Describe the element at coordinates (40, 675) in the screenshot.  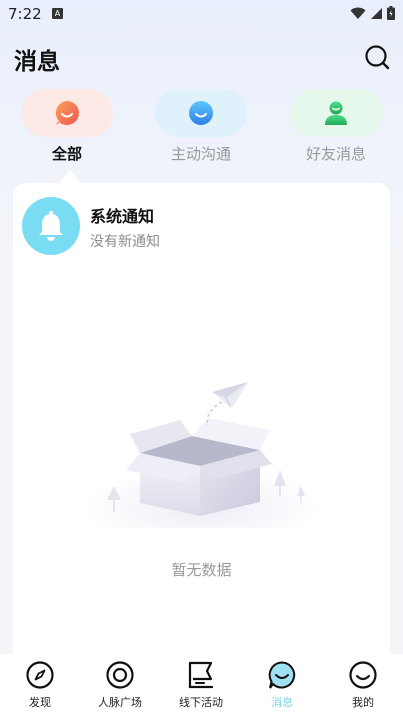
I see `compass-icon` at that location.